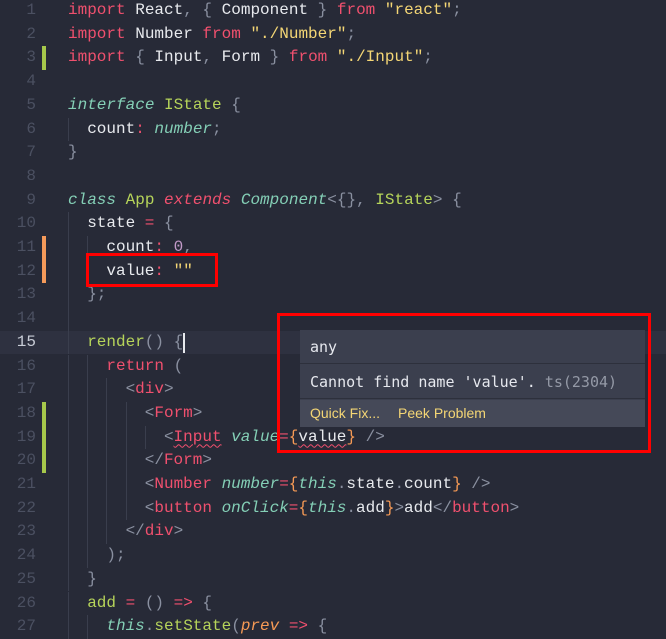 The image size is (666, 639). Describe the element at coordinates (351, 199) in the screenshot. I see `code-token: <{},` at that location.